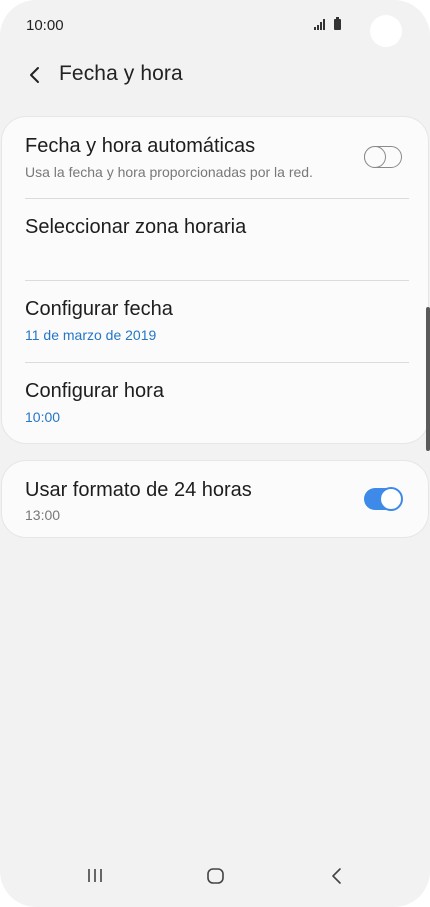  I want to click on back-icon, so click(336, 876).